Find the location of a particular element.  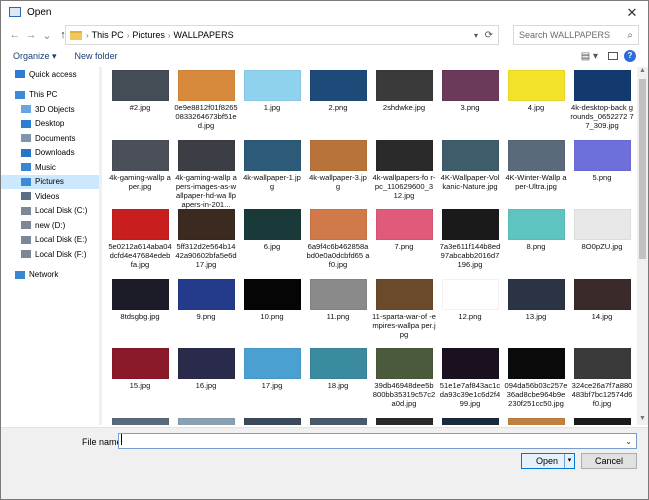

preview-pane-icon is located at coordinates (613, 56).